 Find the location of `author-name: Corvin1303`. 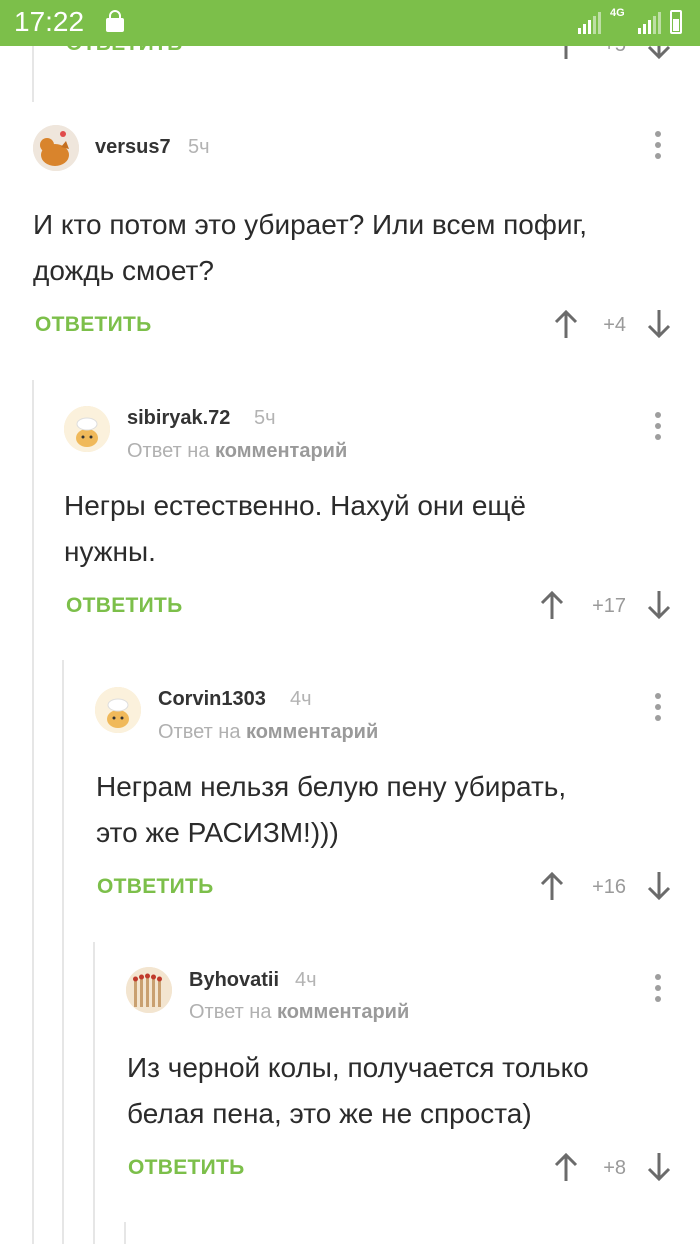

author-name: Corvin1303 is located at coordinates (212, 699).